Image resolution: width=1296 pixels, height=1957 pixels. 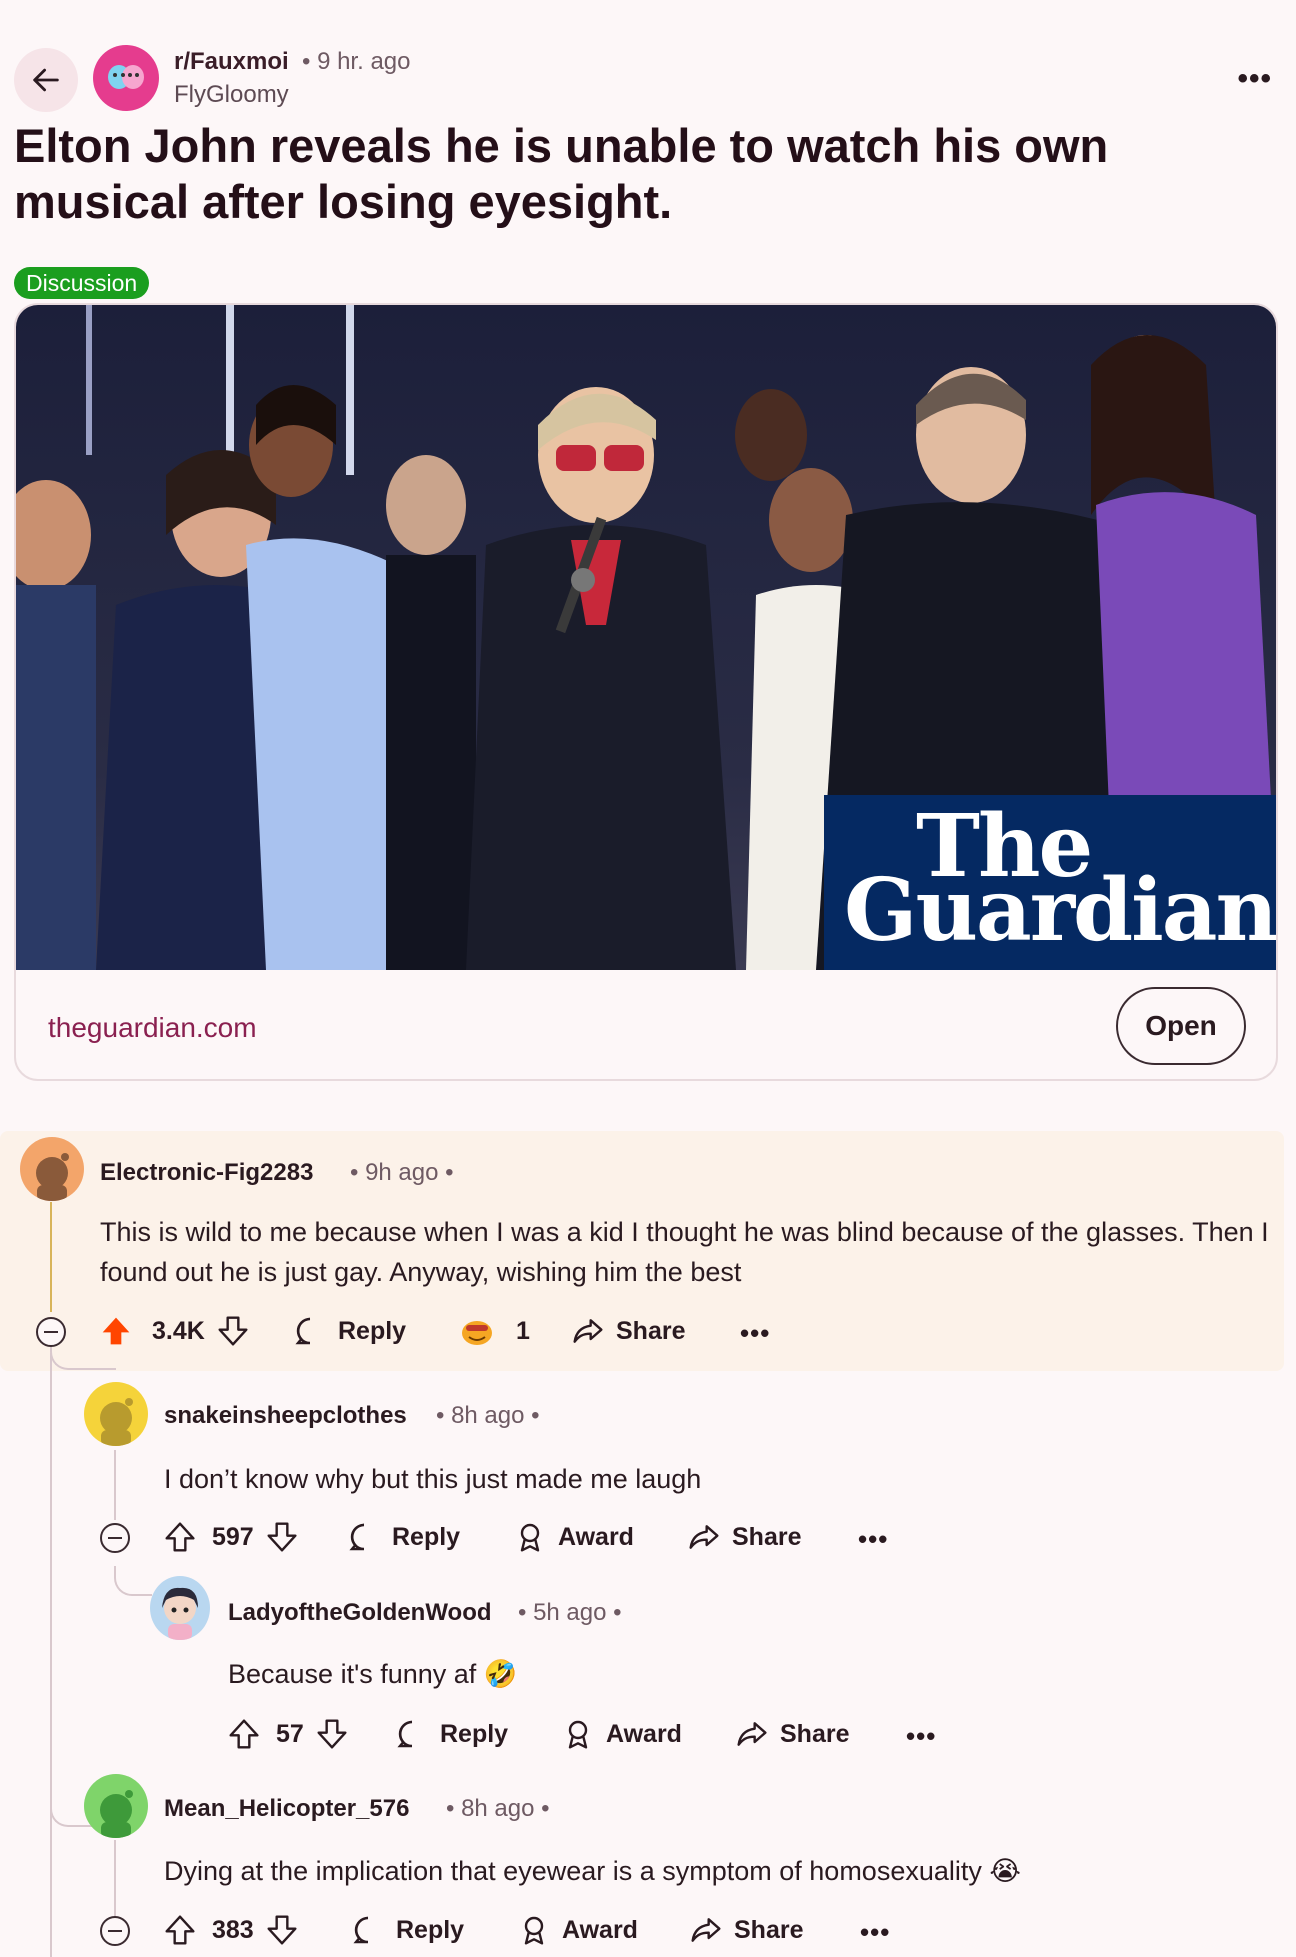 I want to click on comment-username: Mean_Helicopter_576, so click(x=286, y=1809).